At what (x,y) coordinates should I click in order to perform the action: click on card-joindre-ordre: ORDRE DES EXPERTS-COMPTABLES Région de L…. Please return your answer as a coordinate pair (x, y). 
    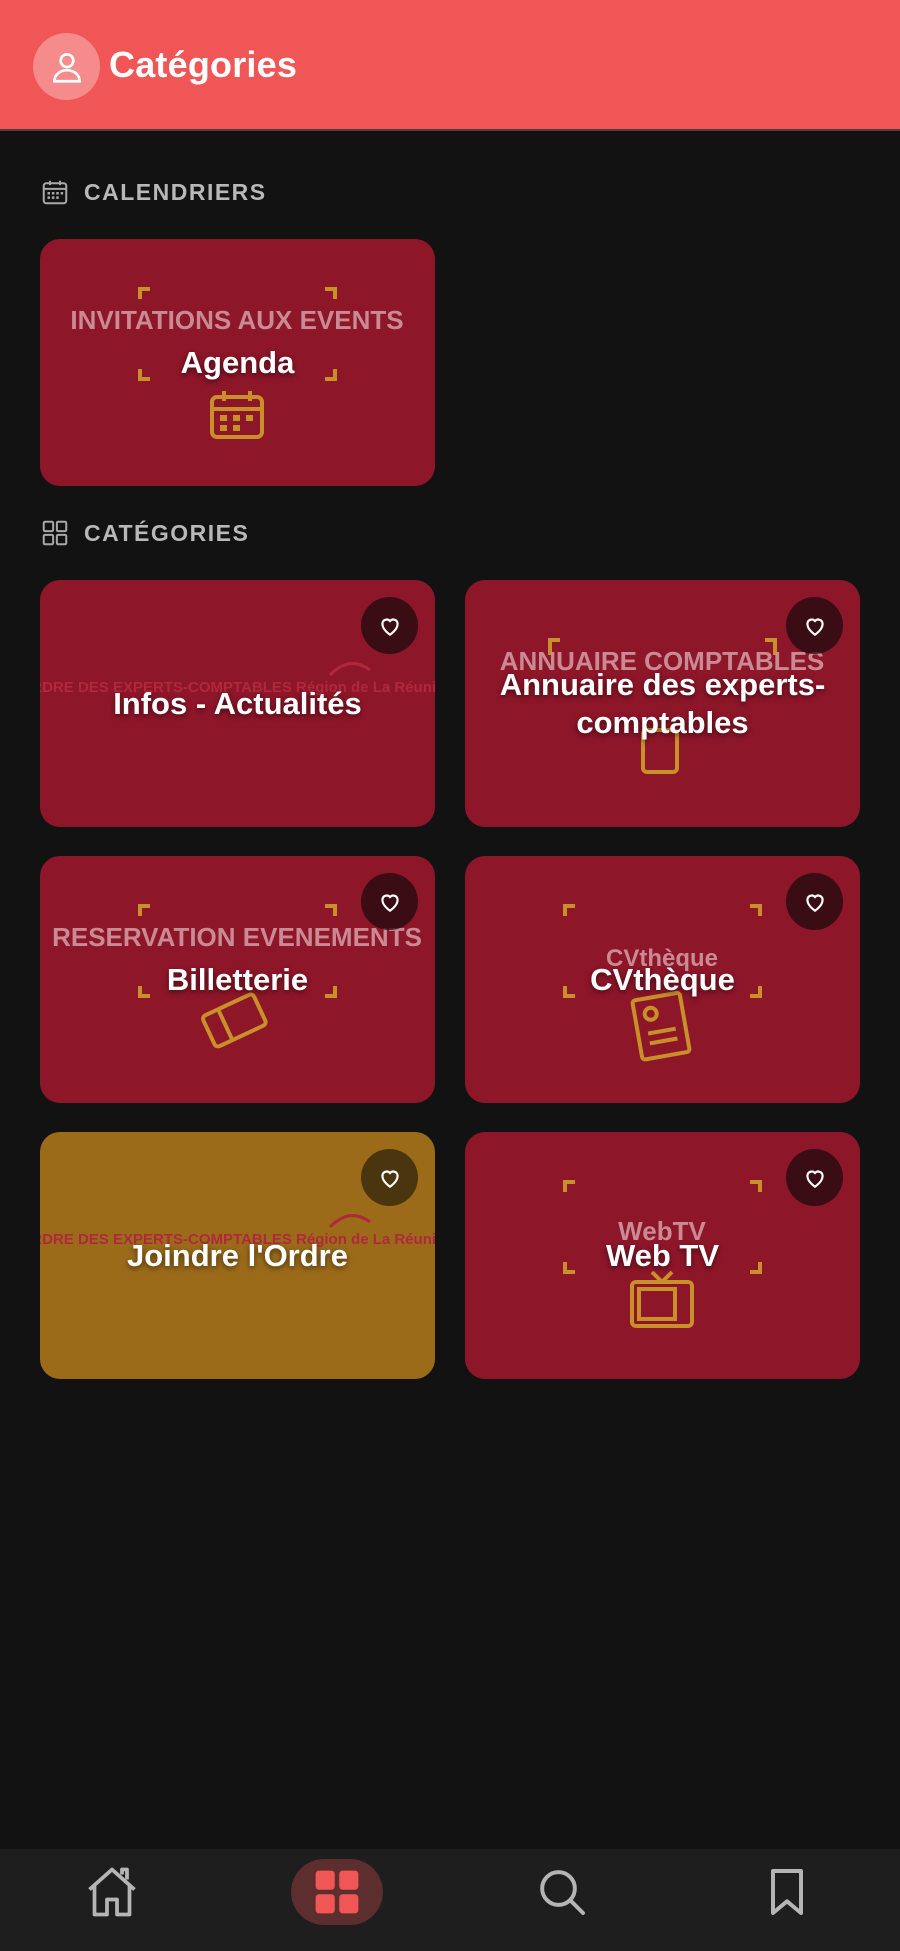
    Looking at the image, I should click on (237, 1255).